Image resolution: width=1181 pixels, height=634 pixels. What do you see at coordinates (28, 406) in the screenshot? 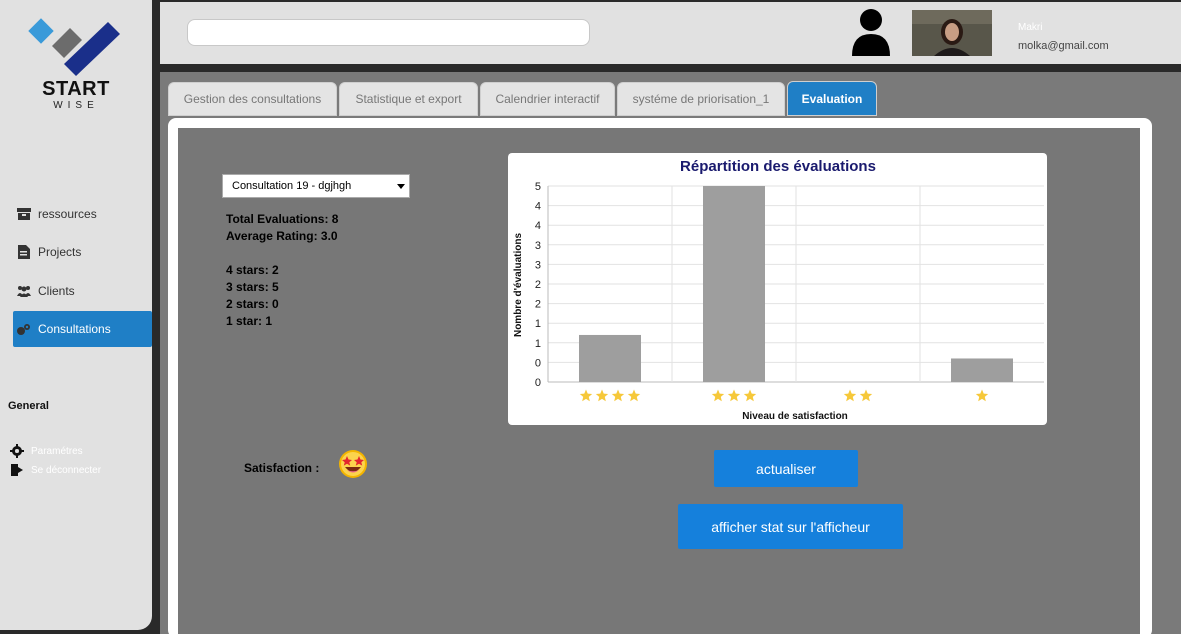
I see `general-section-title: General` at bounding box center [28, 406].